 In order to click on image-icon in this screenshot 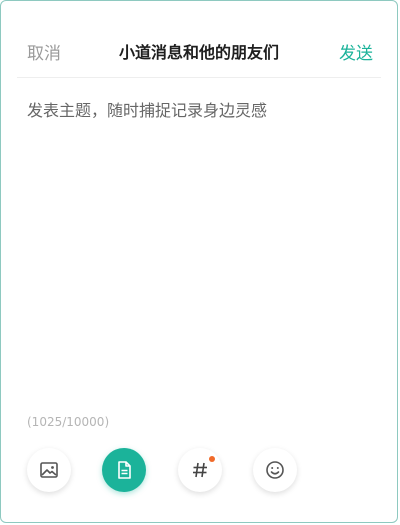, I will do `click(49, 470)`.